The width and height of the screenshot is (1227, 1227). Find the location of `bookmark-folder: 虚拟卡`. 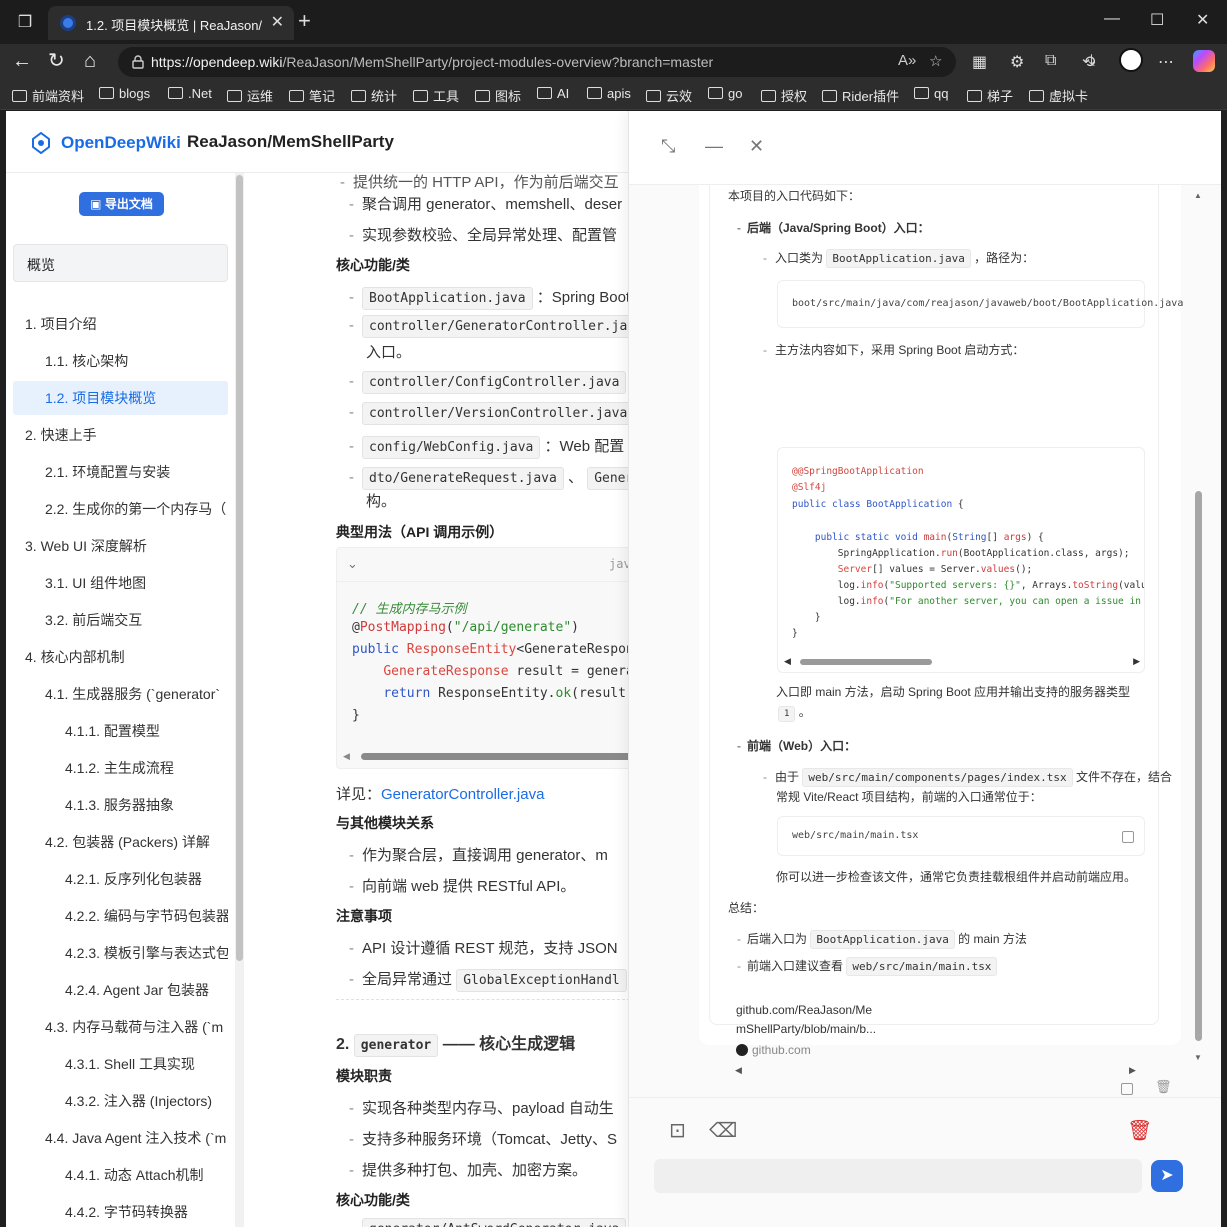

bookmark-folder: 虚拟卡 is located at coordinates (1058, 95).